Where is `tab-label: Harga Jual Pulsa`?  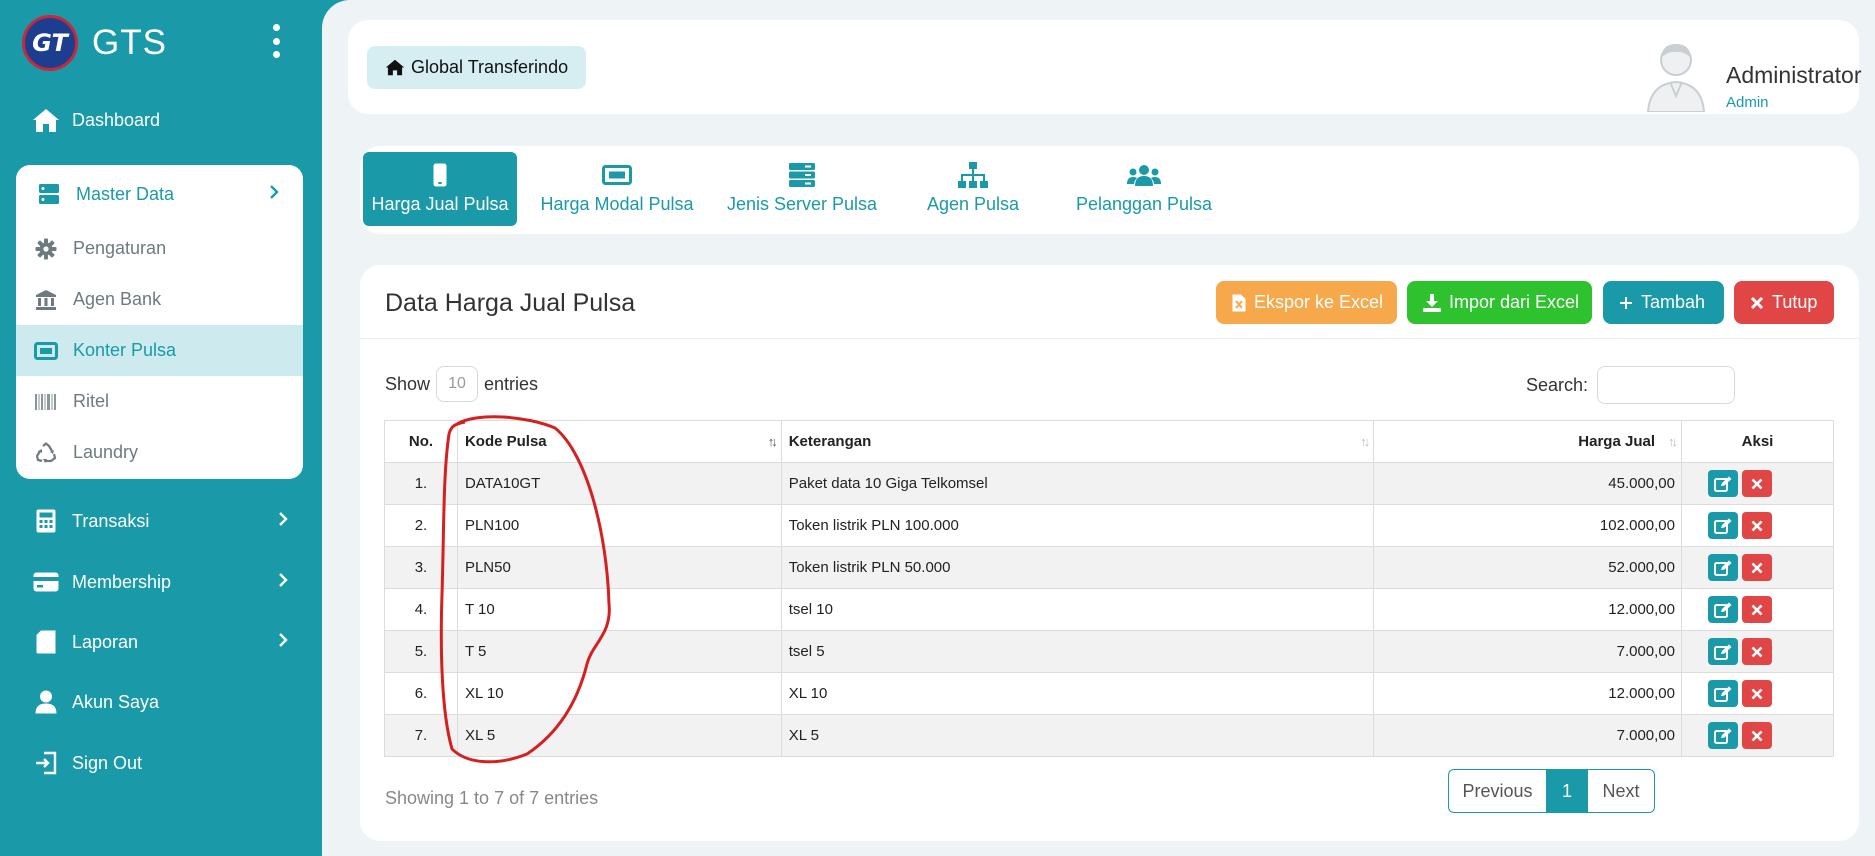
tab-label: Harga Jual Pulsa is located at coordinates (440, 204).